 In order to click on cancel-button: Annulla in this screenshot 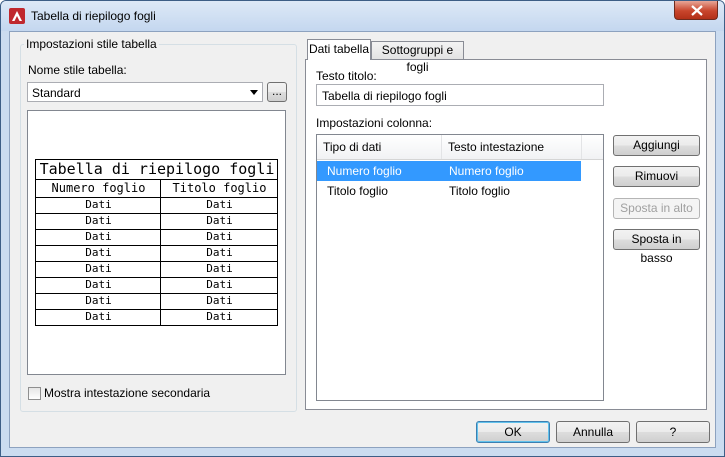, I will do `click(593, 432)`.